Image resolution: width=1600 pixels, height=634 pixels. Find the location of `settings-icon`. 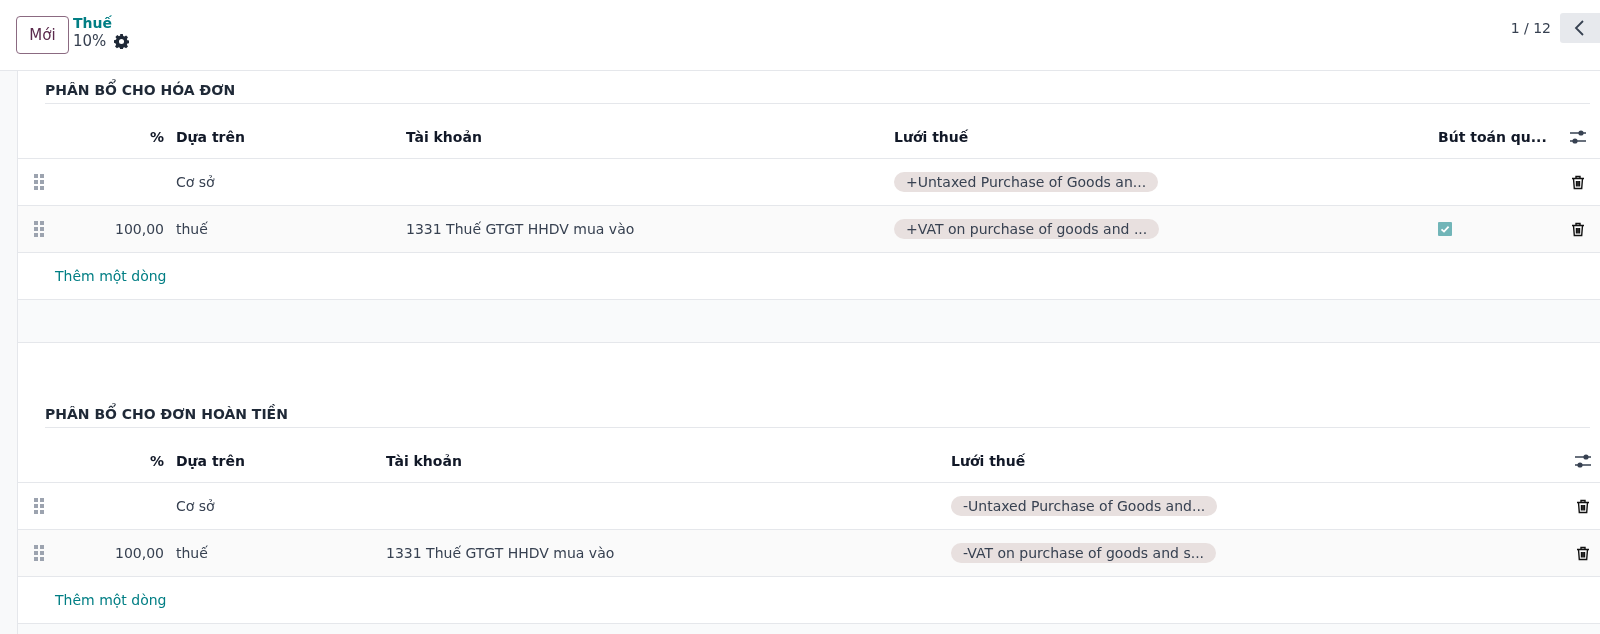

settings-icon is located at coordinates (122, 41).